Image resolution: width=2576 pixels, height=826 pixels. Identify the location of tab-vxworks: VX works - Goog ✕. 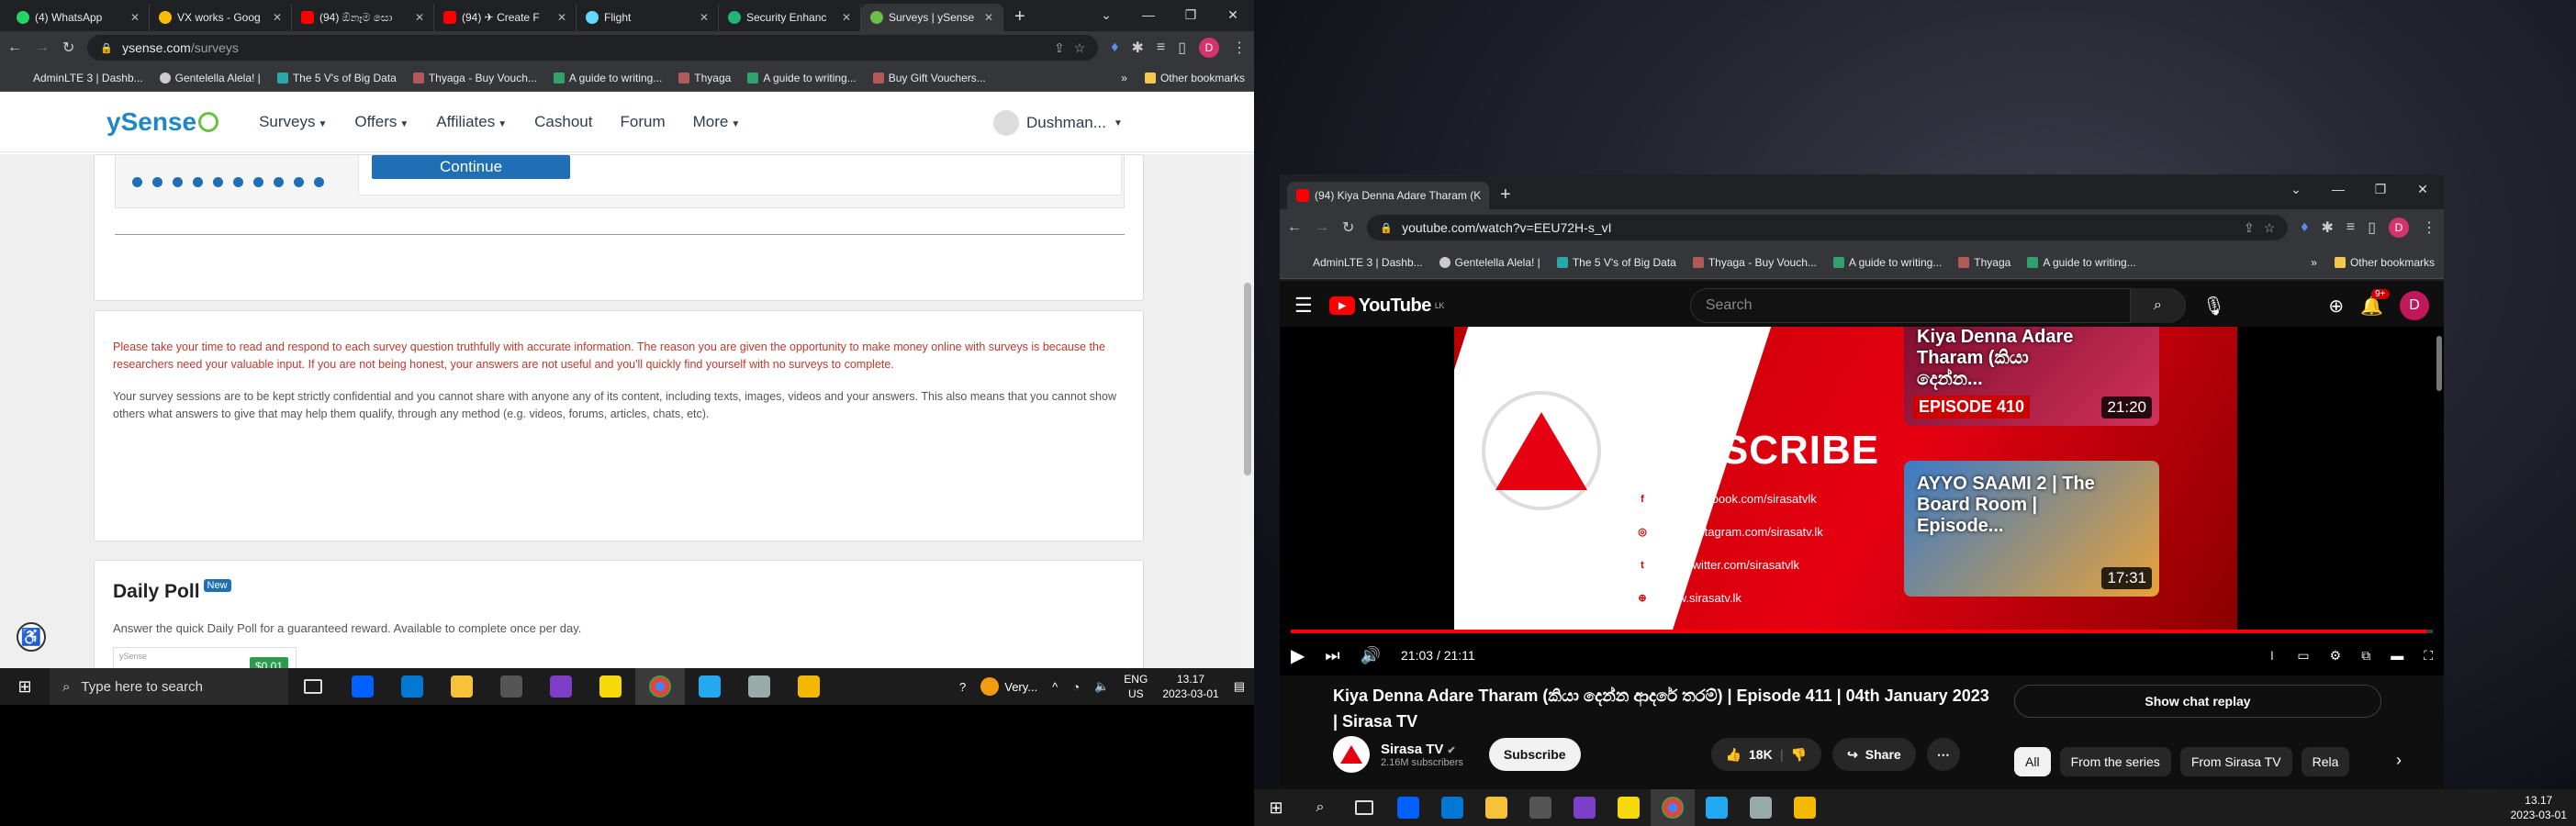
(221, 17).